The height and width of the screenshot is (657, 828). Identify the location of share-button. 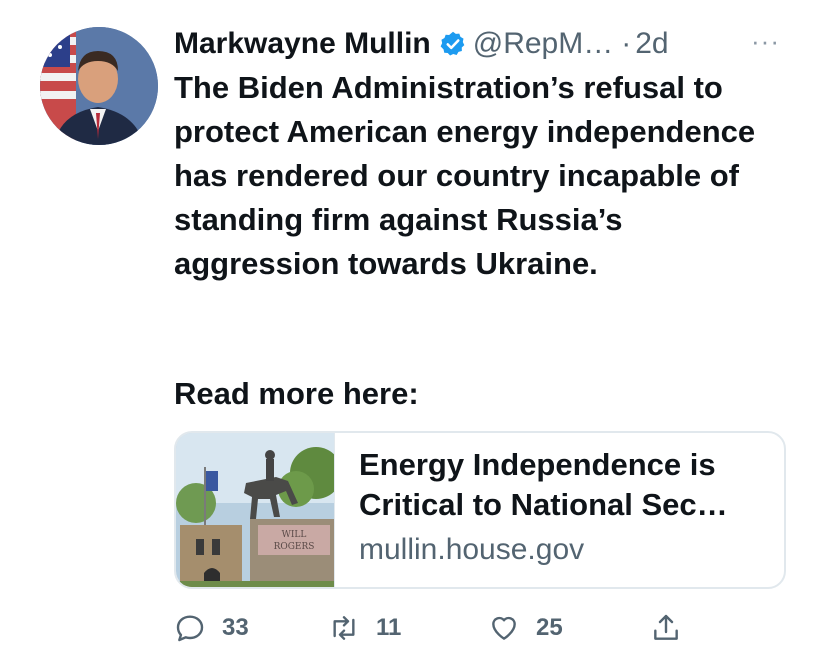
(666, 628).